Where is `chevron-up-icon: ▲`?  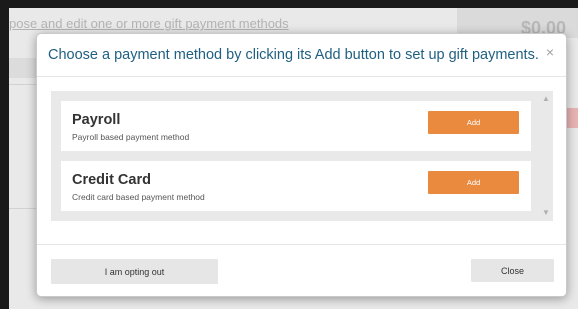 chevron-up-icon: ▲ is located at coordinates (546, 99).